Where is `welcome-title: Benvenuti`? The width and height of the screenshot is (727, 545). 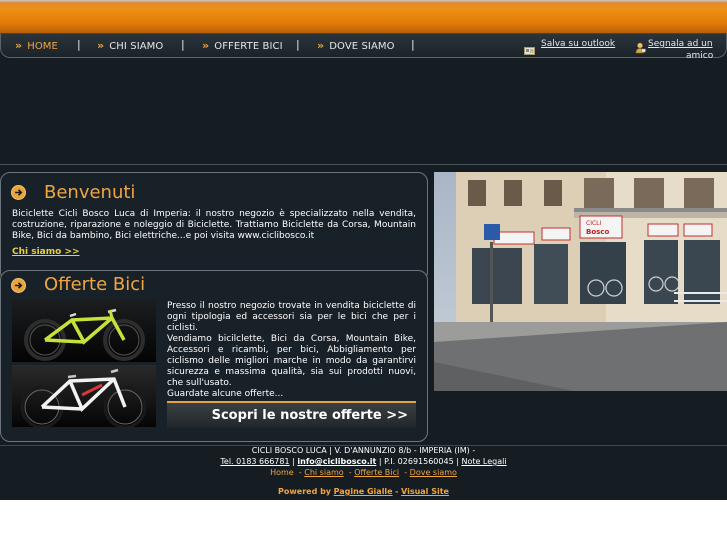 welcome-title: Benvenuti is located at coordinates (90, 192).